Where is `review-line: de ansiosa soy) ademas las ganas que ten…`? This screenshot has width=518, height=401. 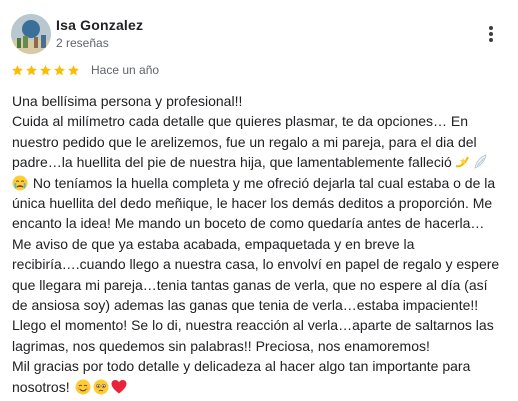 review-line: de ansiosa soy) ademas las ganas que ten… is located at coordinates (245, 305).